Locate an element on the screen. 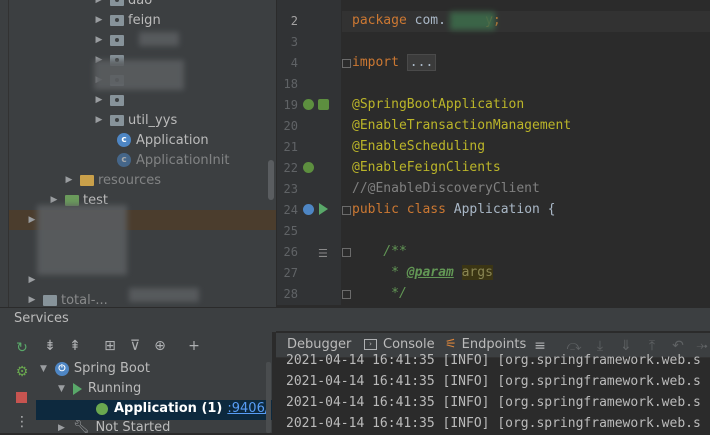  code-line: //@EnableDiscoveryClient is located at coordinates (446, 188).